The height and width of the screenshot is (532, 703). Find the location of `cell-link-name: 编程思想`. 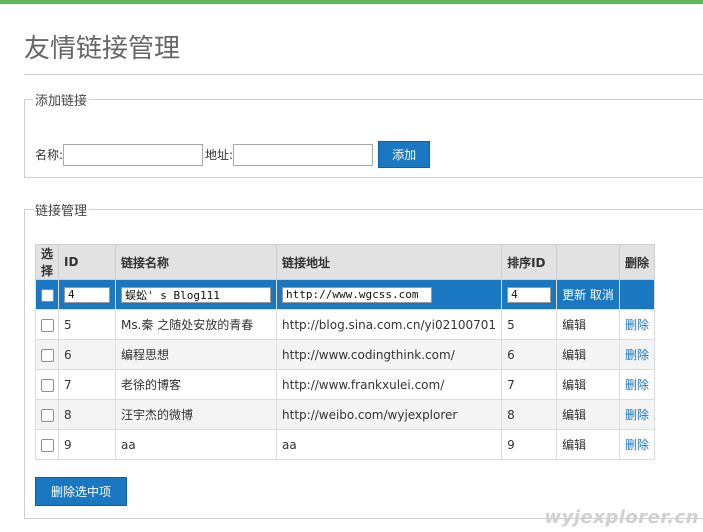

cell-link-name: 编程思想 is located at coordinates (196, 354).